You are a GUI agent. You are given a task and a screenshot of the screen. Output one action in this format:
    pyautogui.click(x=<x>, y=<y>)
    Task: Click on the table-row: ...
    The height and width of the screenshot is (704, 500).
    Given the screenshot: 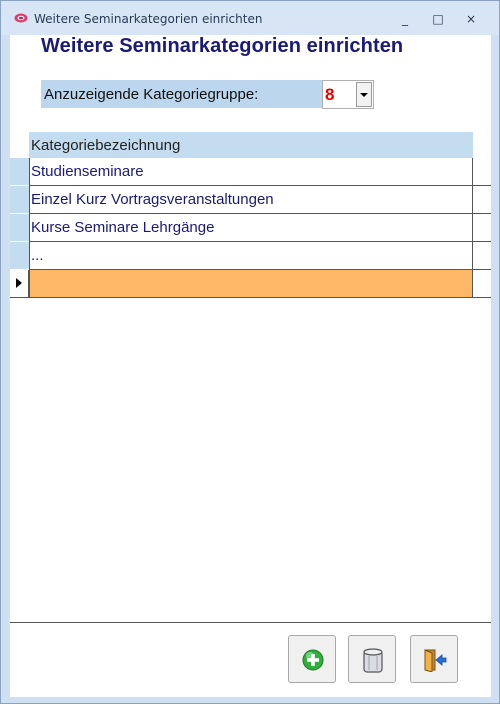 What is the action you would take?
    pyautogui.click(x=250, y=256)
    